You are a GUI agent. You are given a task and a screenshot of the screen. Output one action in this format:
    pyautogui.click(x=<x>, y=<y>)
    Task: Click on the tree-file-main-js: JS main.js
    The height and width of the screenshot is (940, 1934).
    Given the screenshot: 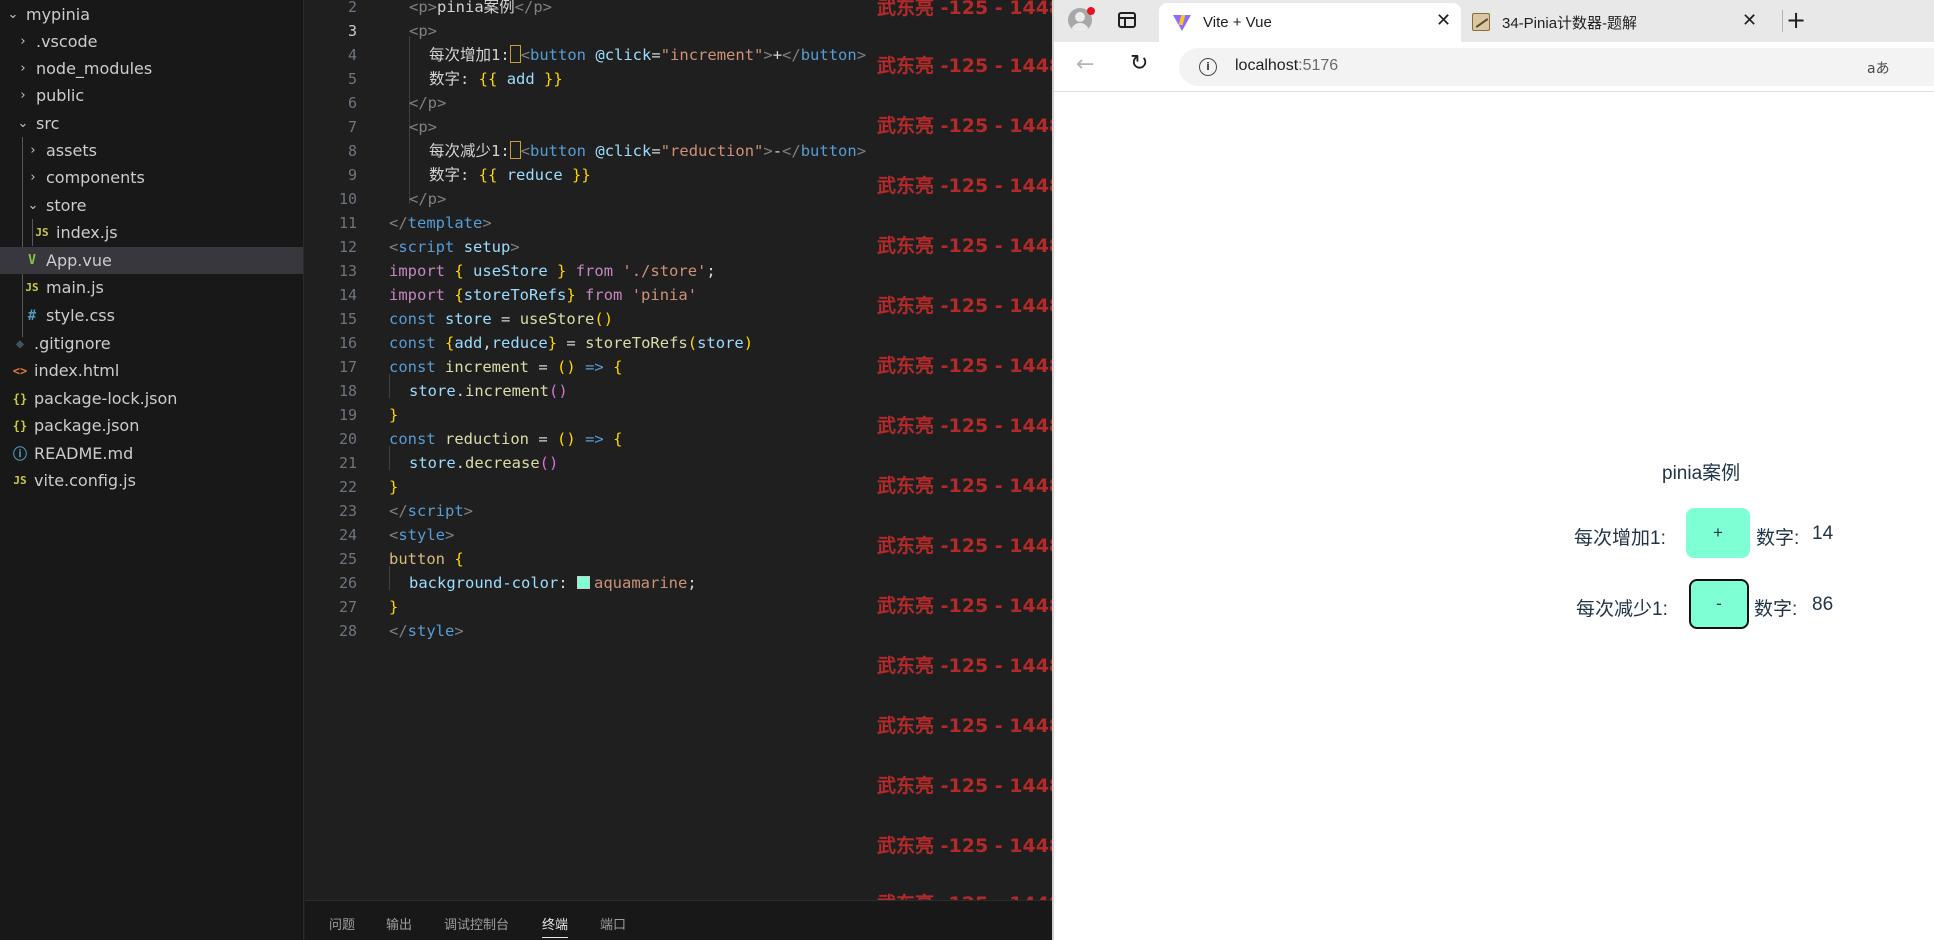 What is the action you would take?
    pyautogui.click(x=151, y=287)
    